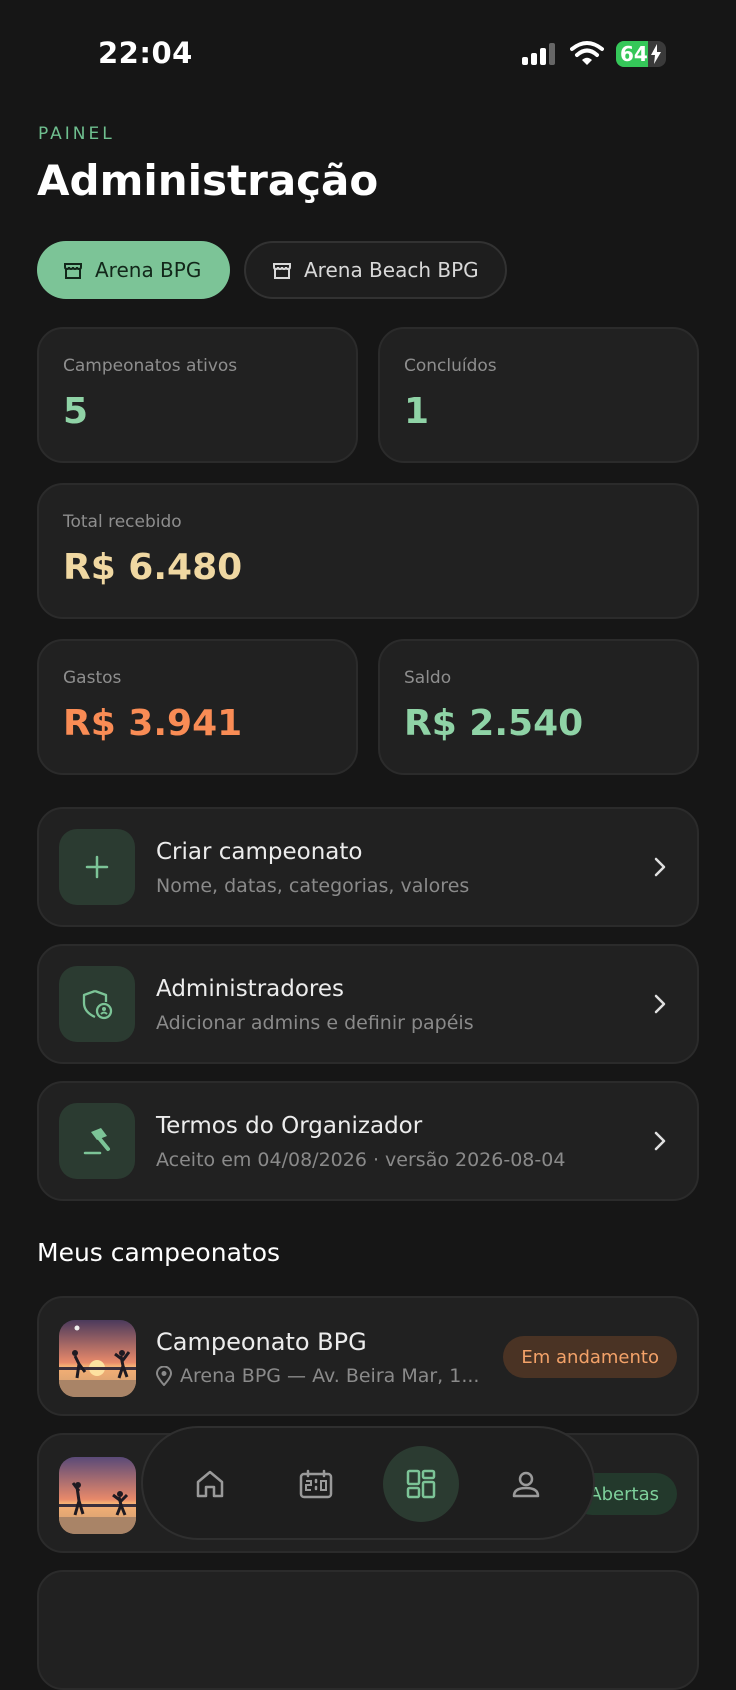 Image resolution: width=736 pixels, height=1690 pixels. I want to click on stat-value: R$ 2.540, so click(494, 723).